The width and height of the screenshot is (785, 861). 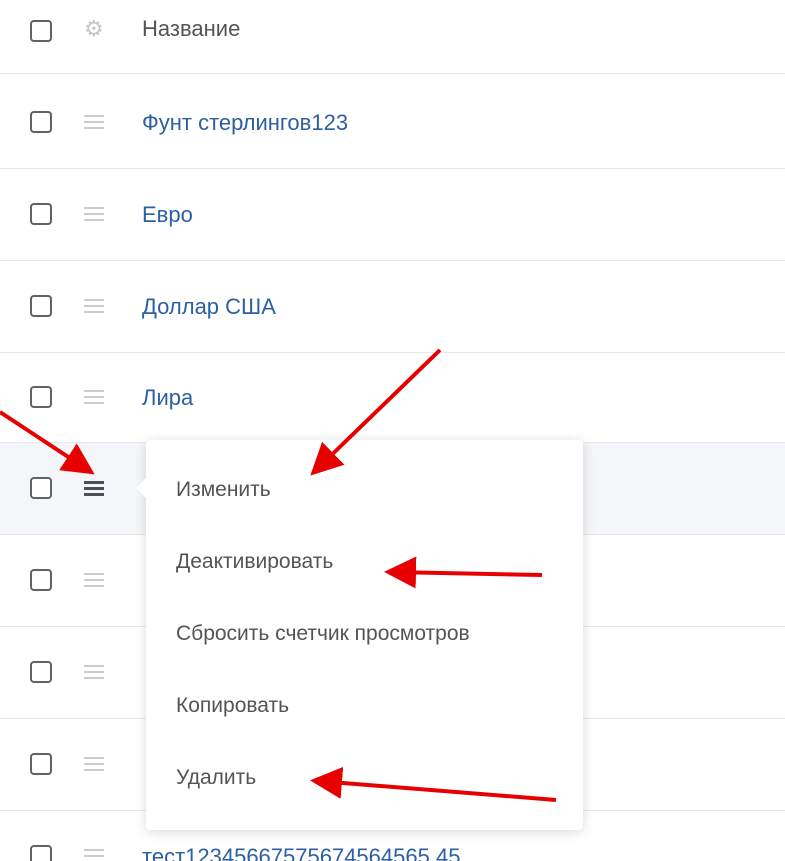 I want to click on menu-item-copy: Копировать, so click(x=232, y=706).